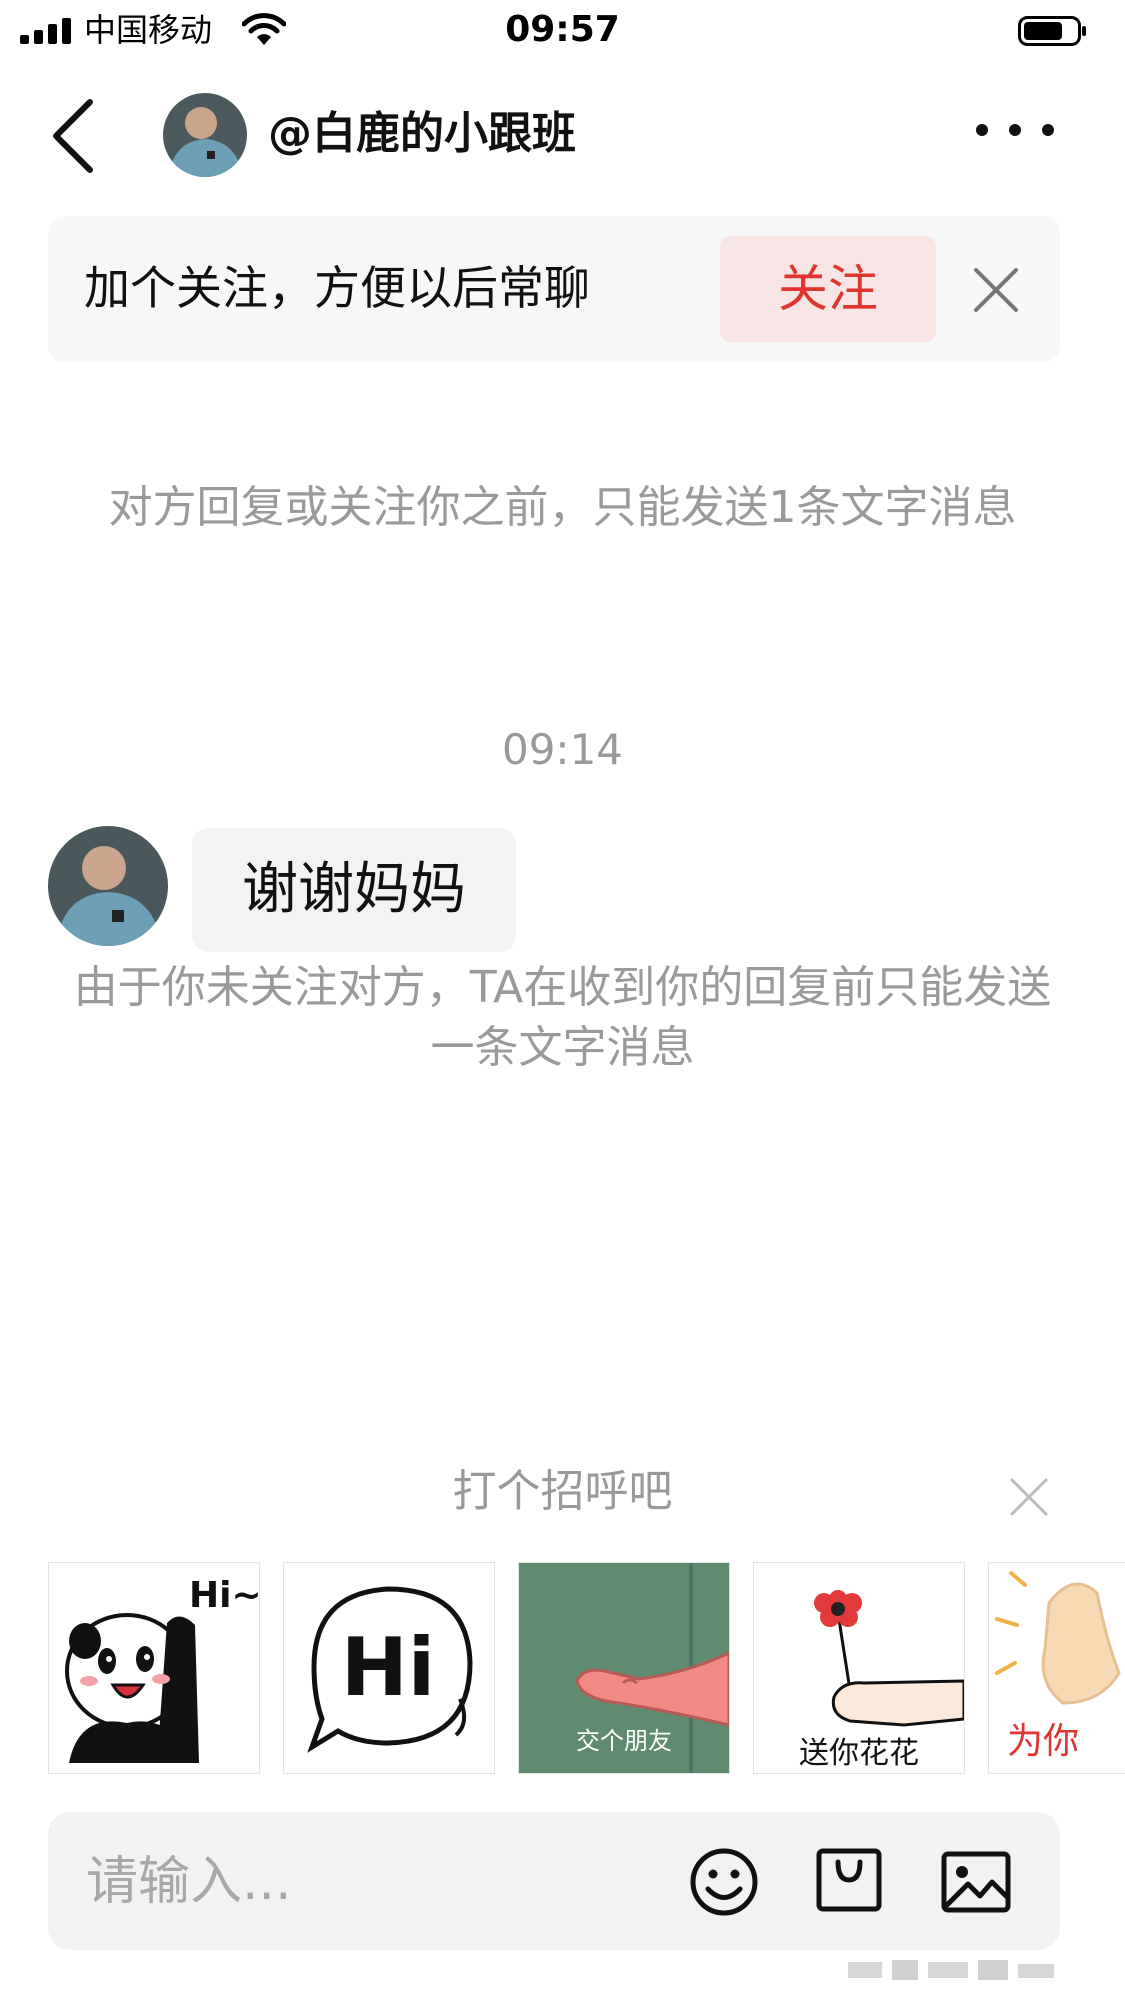  What do you see at coordinates (724, 1882) in the screenshot?
I see `emoji-icon` at bounding box center [724, 1882].